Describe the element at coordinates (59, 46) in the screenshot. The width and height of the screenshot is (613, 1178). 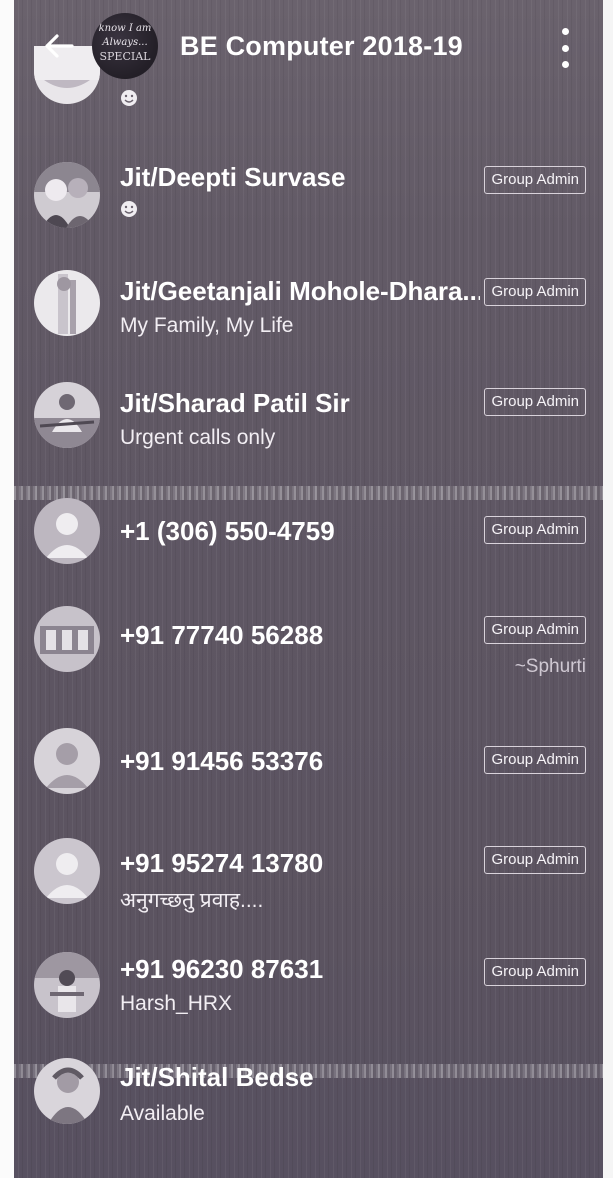
I see `back-arrow-icon` at that location.